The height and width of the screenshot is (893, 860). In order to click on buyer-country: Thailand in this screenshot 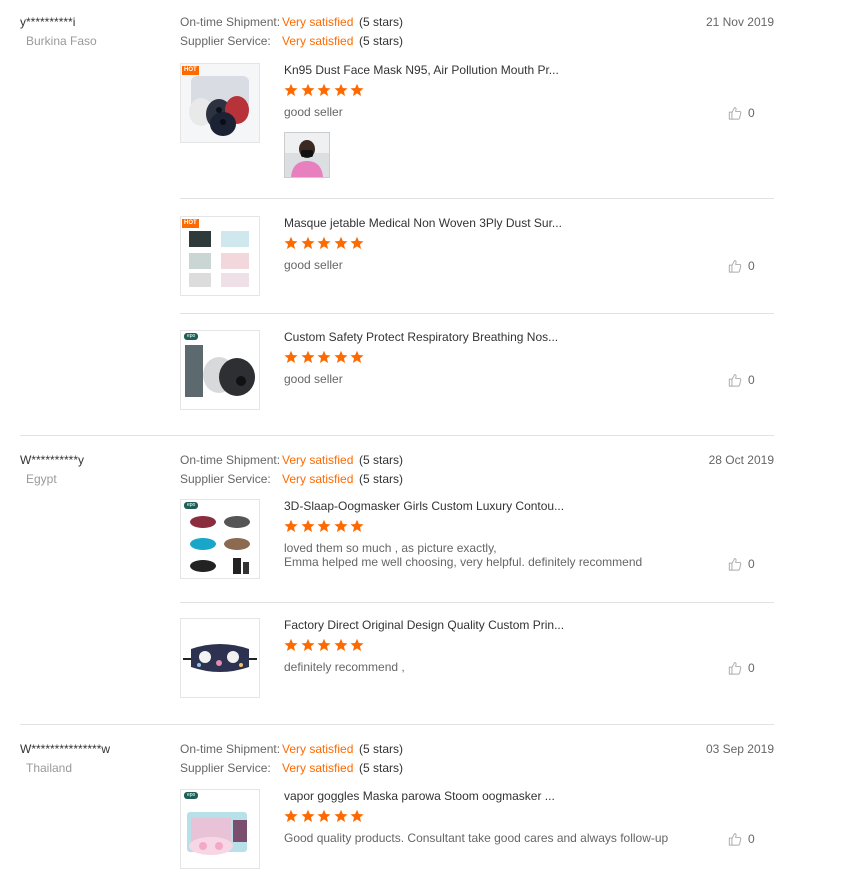, I will do `click(49, 768)`.